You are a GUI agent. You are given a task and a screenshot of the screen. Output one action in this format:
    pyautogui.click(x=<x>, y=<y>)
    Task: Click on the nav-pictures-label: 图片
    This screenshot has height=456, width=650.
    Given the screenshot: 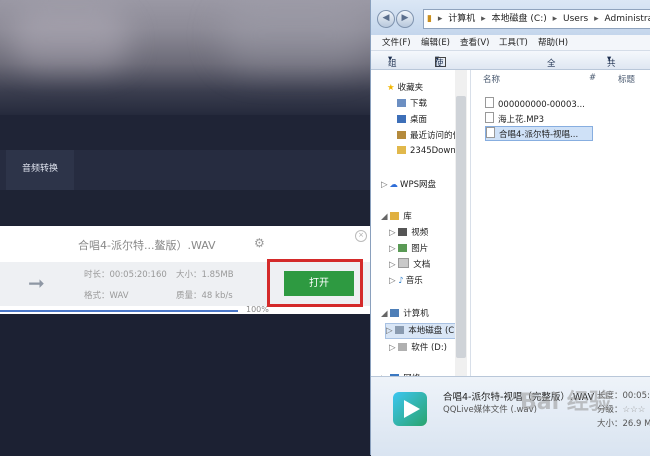 What is the action you would take?
    pyautogui.click(x=419, y=249)
    